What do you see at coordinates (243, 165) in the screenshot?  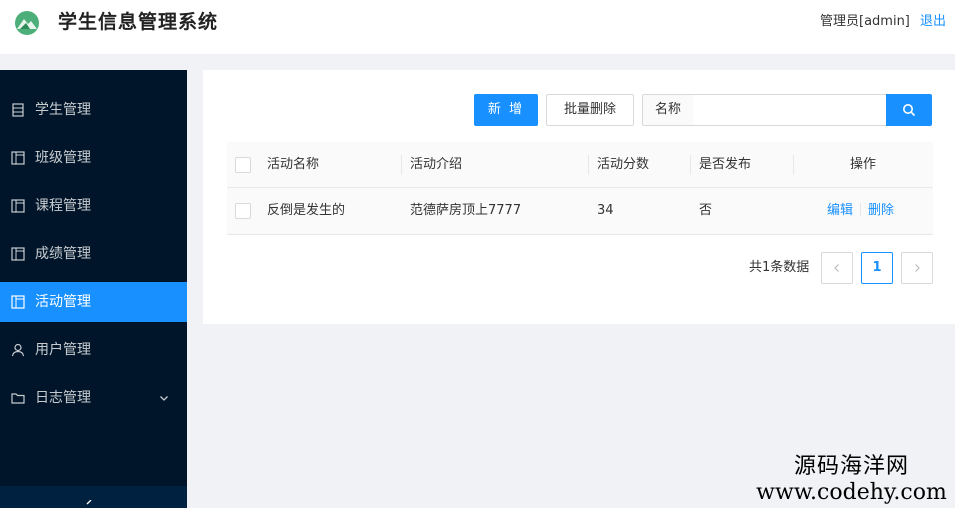 I see `select-all-checkbox` at bounding box center [243, 165].